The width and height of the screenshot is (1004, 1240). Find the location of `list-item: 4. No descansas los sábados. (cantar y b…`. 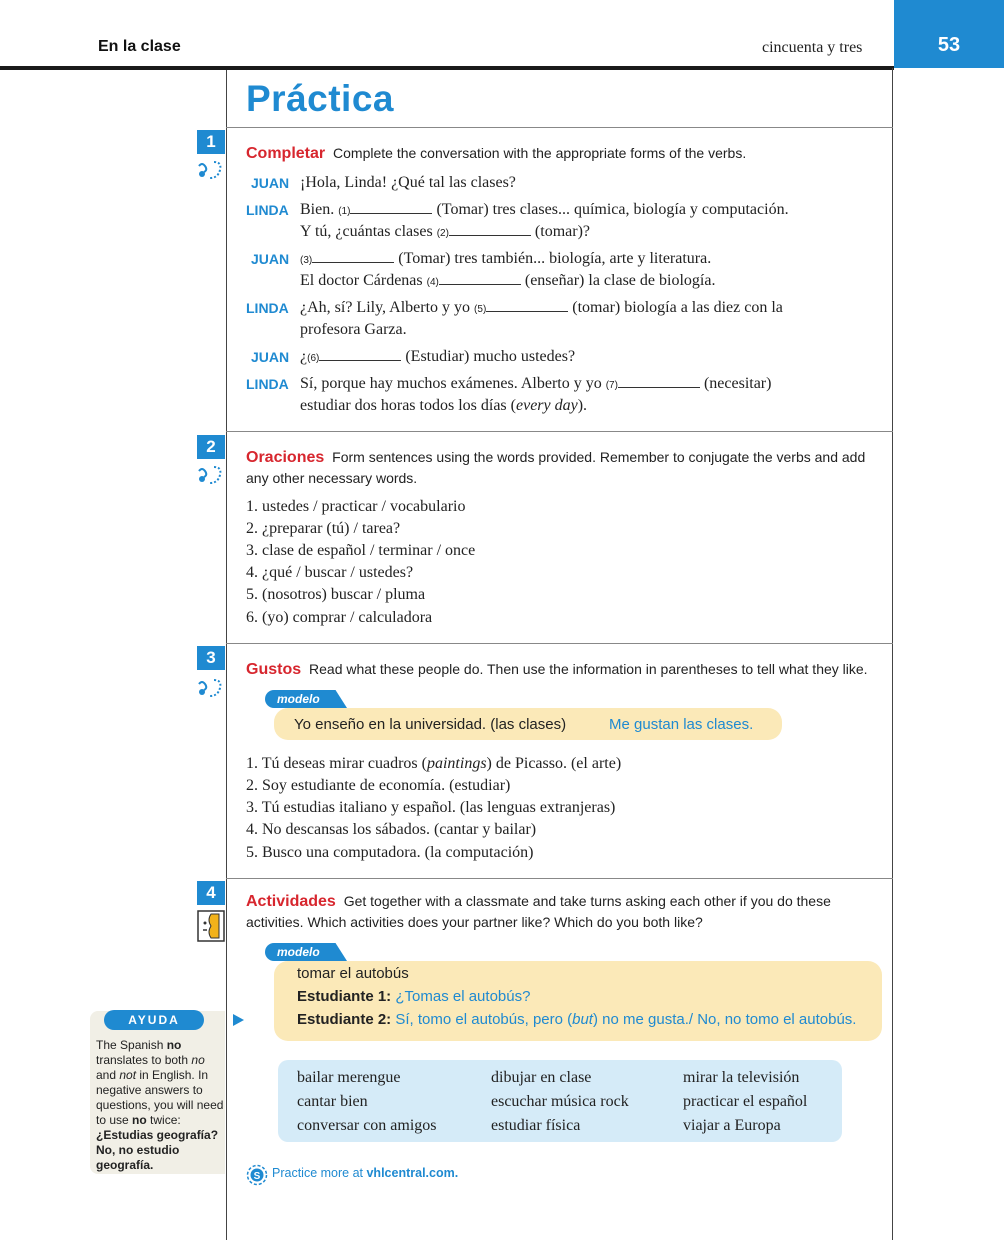

list-item: 4. No descansas los sábados. (cantar y b… is located at coordinates (391, 829).